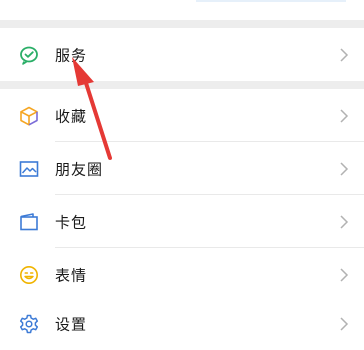 Image resolution: width=364 pixels, height=350 pixels. What do you see at coordinates (71, 55) in the screenshot?
I see `menu-item-label: 服务` at bounding box center [71, 55].